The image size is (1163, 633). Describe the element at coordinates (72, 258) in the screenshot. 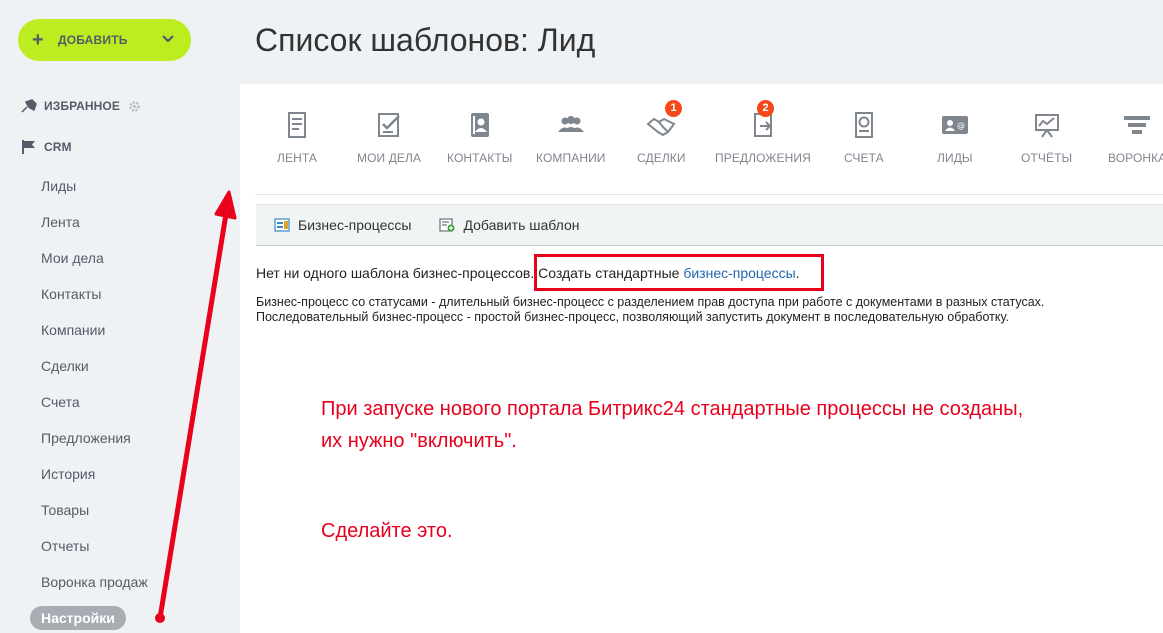

I see `sidebar-item-tasks: Мои дела` at that location.